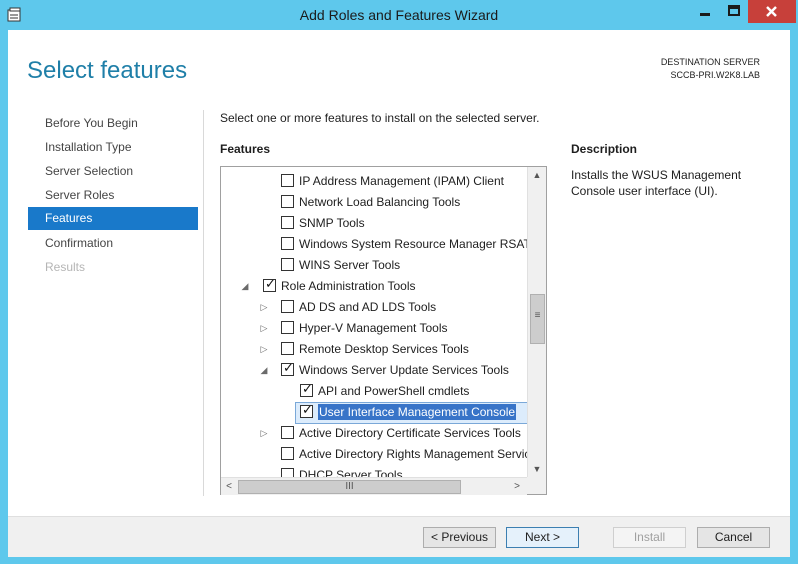 The height and width of the screenshot is (564, 798). What do you see at coordinates (536, 485) in the screenshot?
I see `scrollbar-corner` at bounding box center [536, 485].